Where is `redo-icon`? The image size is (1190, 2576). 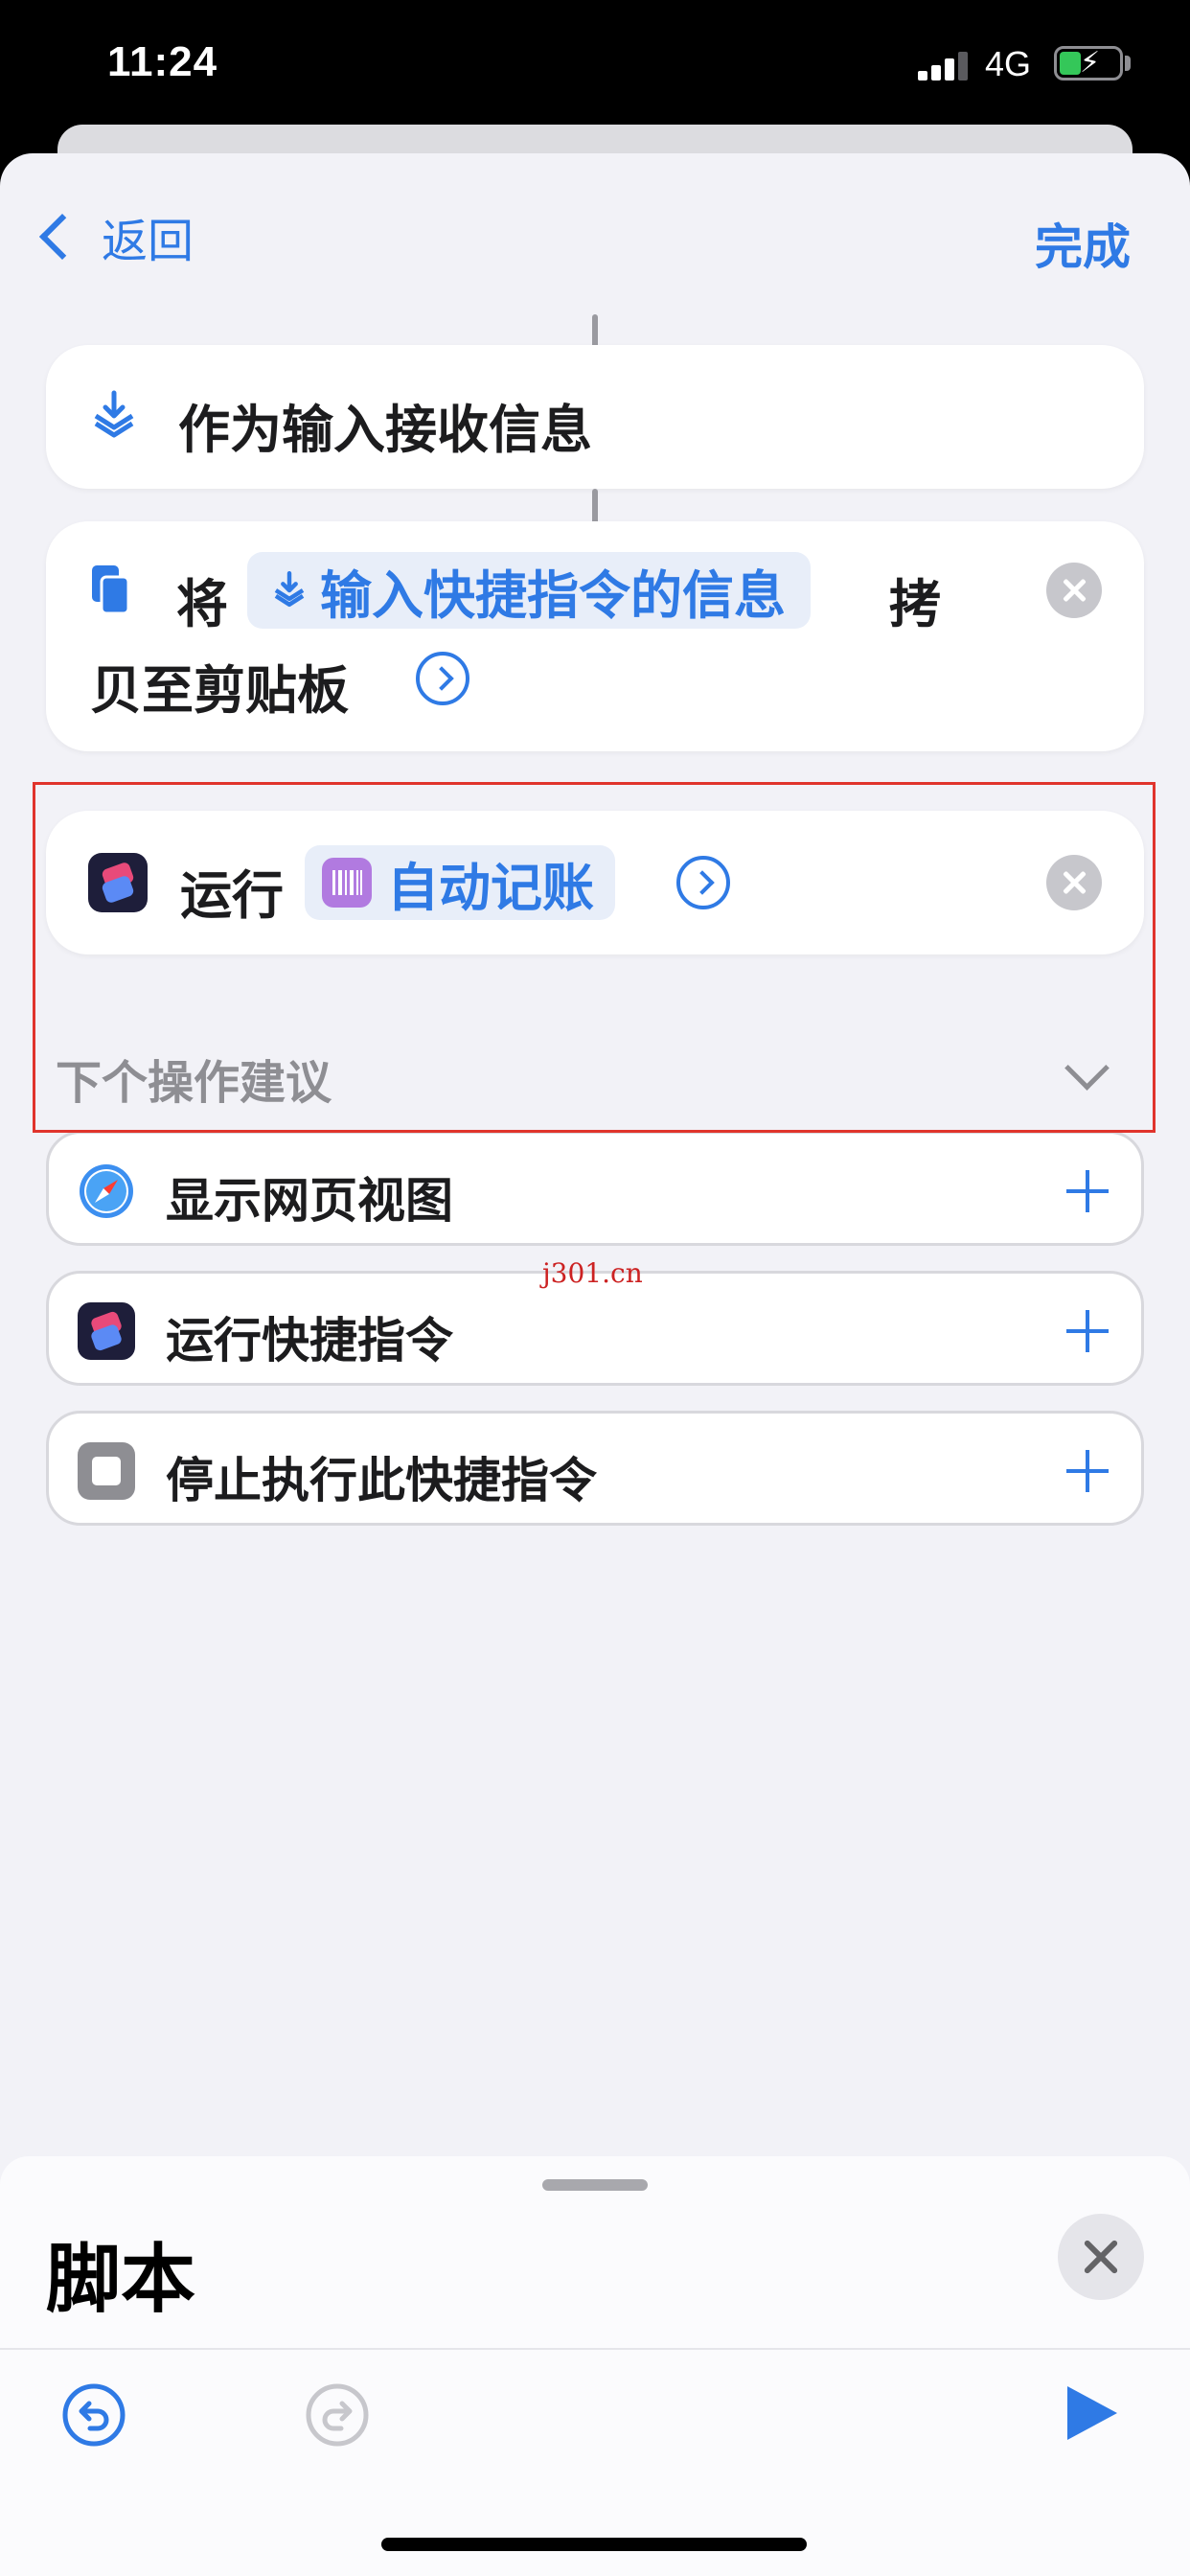 redo-icon is located at coordinates (338, 2415).